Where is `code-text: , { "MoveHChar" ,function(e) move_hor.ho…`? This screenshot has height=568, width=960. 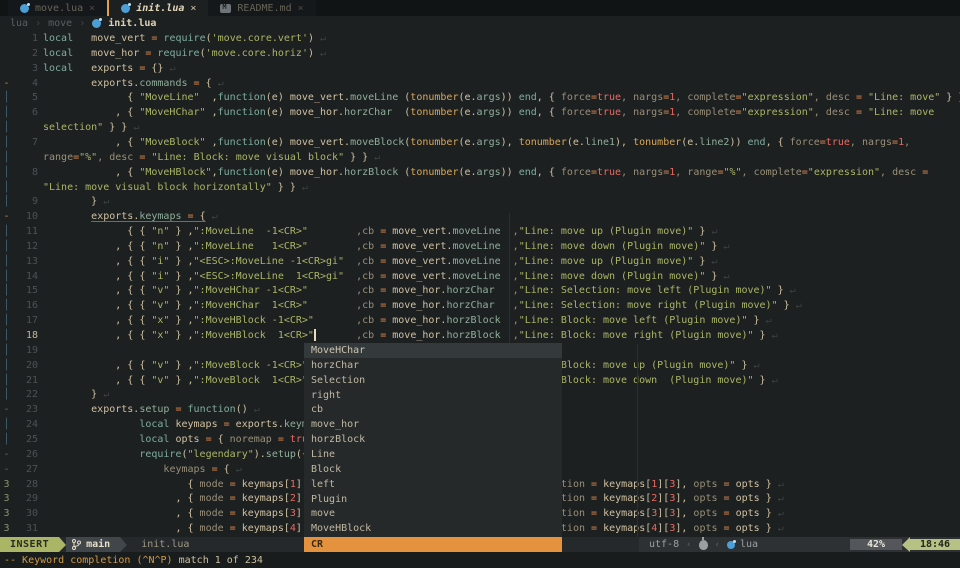
code-text: , { "MoveHChar" ,function(e) move_hor.ho… is located at coordinates (489, 113).